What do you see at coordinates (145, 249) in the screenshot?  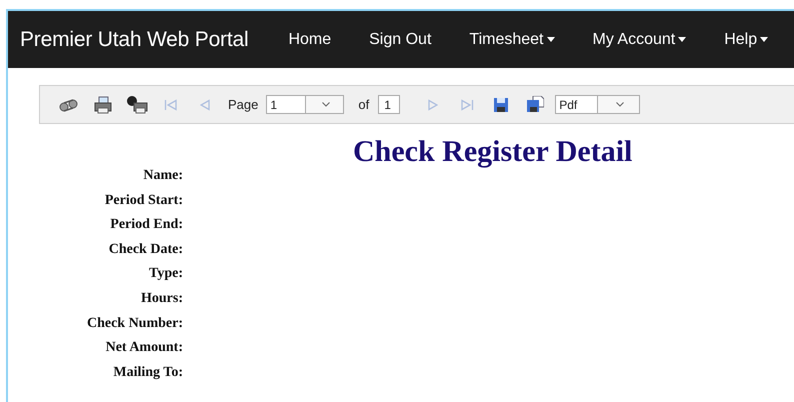 I see `field-label: Check Date:` at bounding box center [145, 249].